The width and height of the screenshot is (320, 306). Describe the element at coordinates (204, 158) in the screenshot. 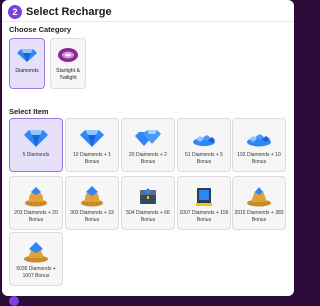

I see `item-label: 51 Diamonds + 5 Bonus` at that location.